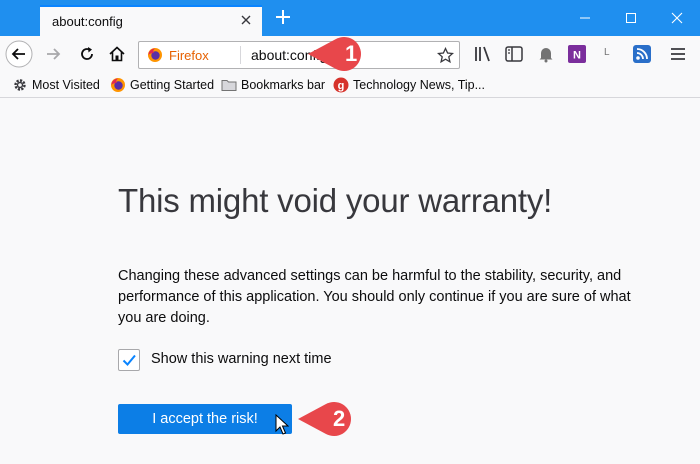 The height and width of the screenshot is (464, 700). I want to click on svg-text: g, so click(341, 86).